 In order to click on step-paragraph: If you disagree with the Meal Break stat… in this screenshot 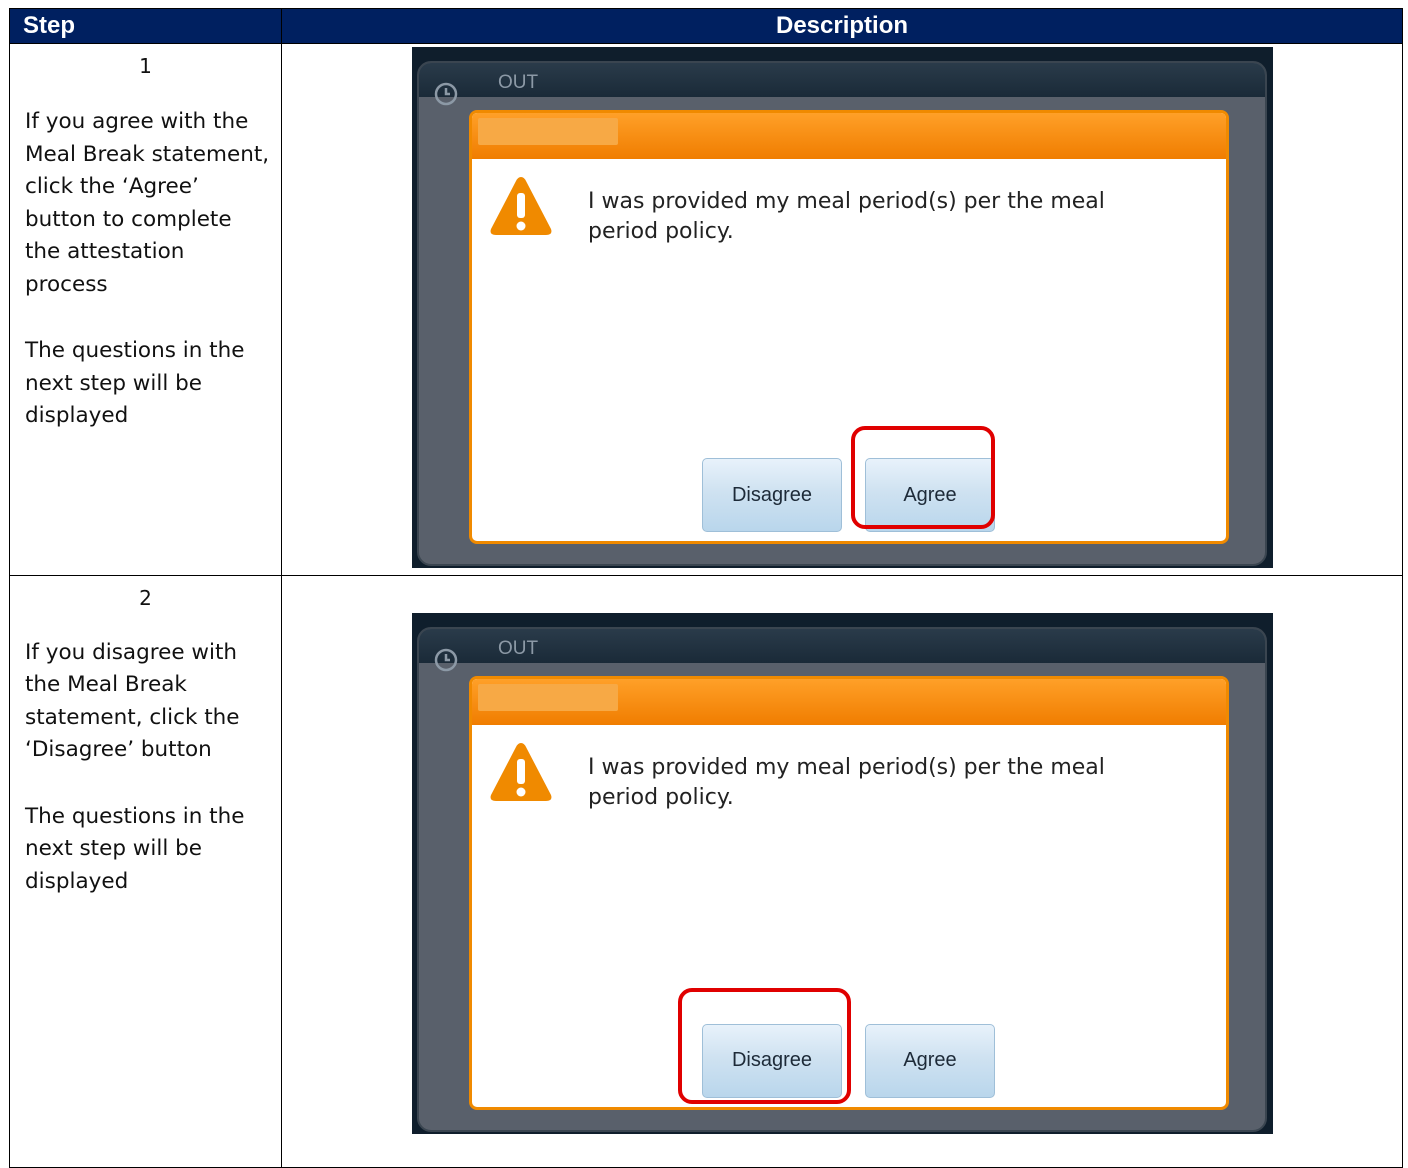, I will do `click(132, 701)`.